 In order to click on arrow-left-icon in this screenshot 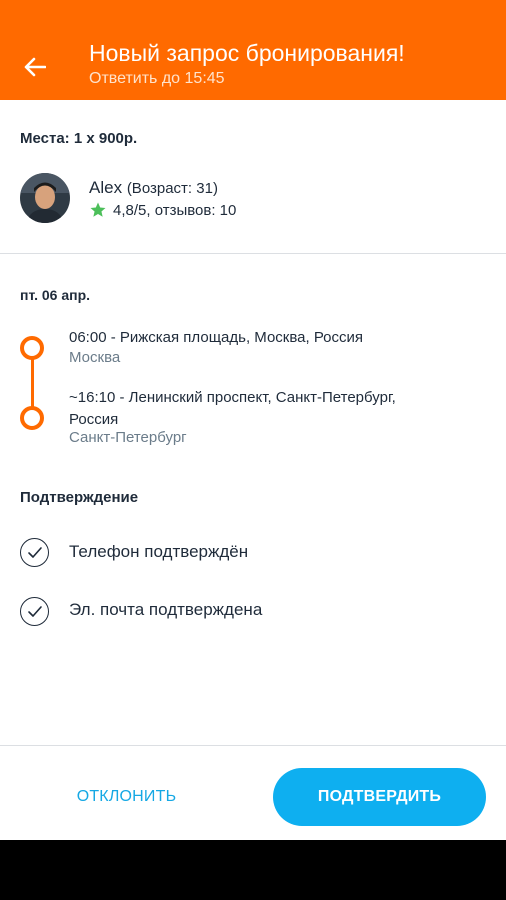, I will do `click(35, 67)`.